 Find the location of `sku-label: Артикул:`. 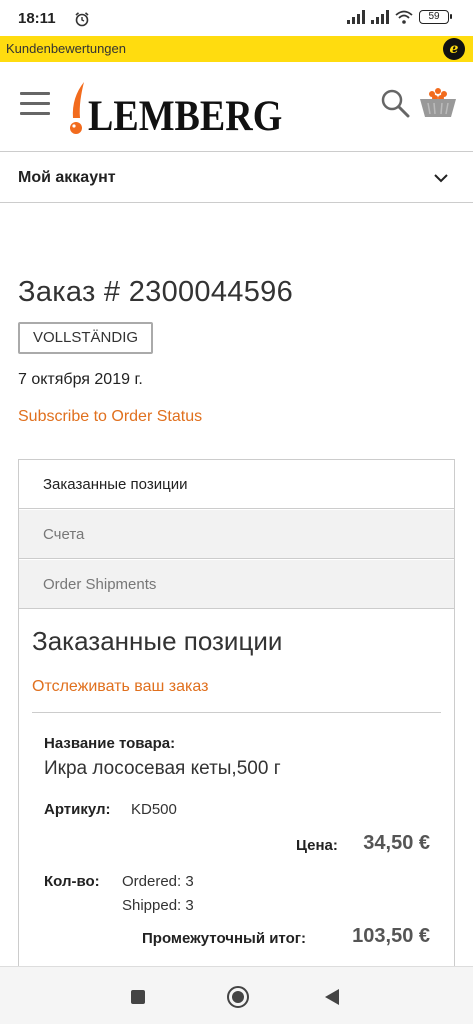

sku-label: Артикул: is located at coordinates (77, 809).